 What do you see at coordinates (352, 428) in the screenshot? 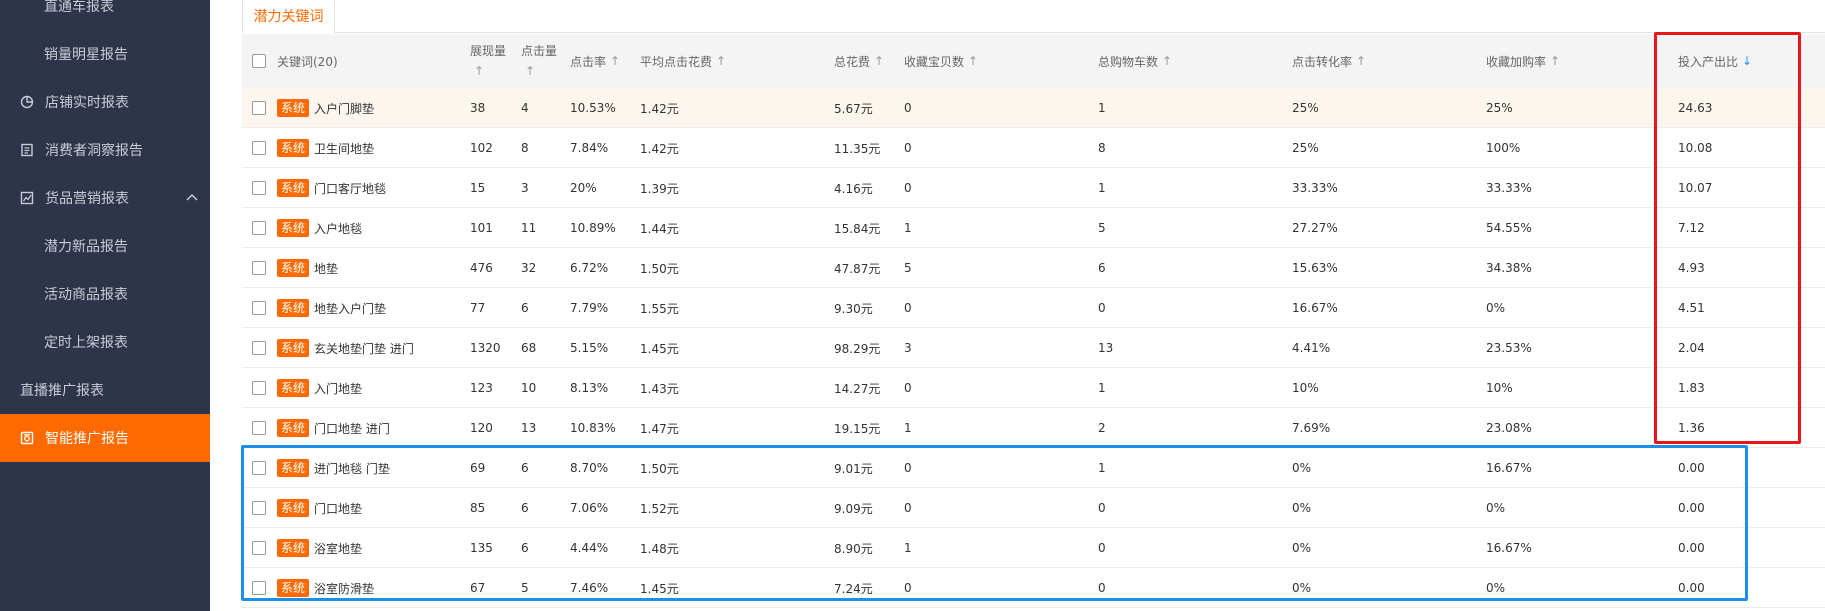
I see `keyword-text: 门口地垫 进门` at bounding box center [352, 428].